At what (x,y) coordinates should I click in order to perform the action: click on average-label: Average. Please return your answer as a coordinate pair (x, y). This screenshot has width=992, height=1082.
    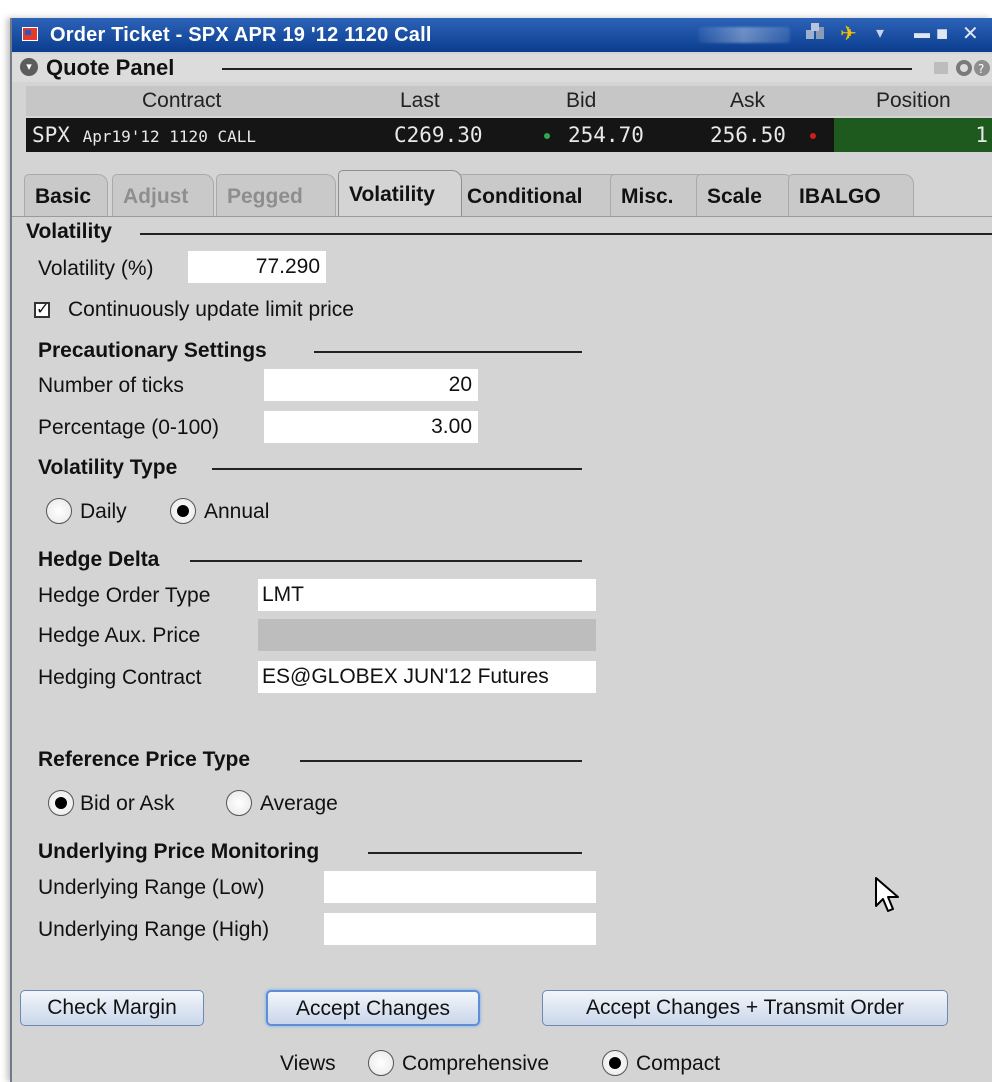
    Looking at the image, I should click on (299, 803).